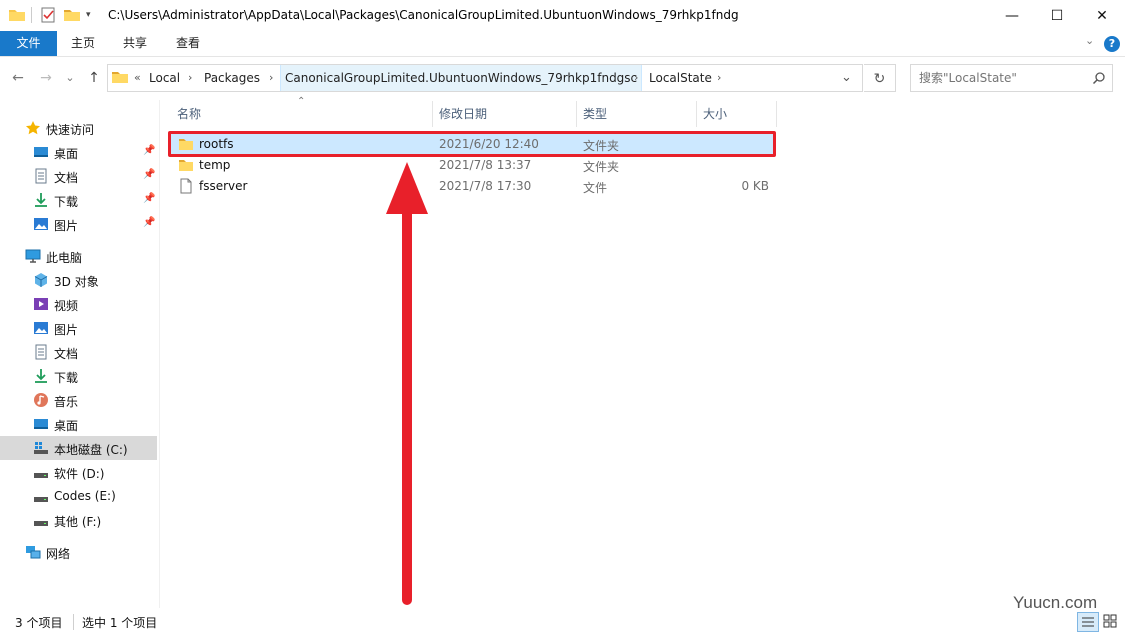 The height and width of the screenshot is (634, 1125). I want to click on sidebar-item-this-pc: 此电脑, so click(78, 256).